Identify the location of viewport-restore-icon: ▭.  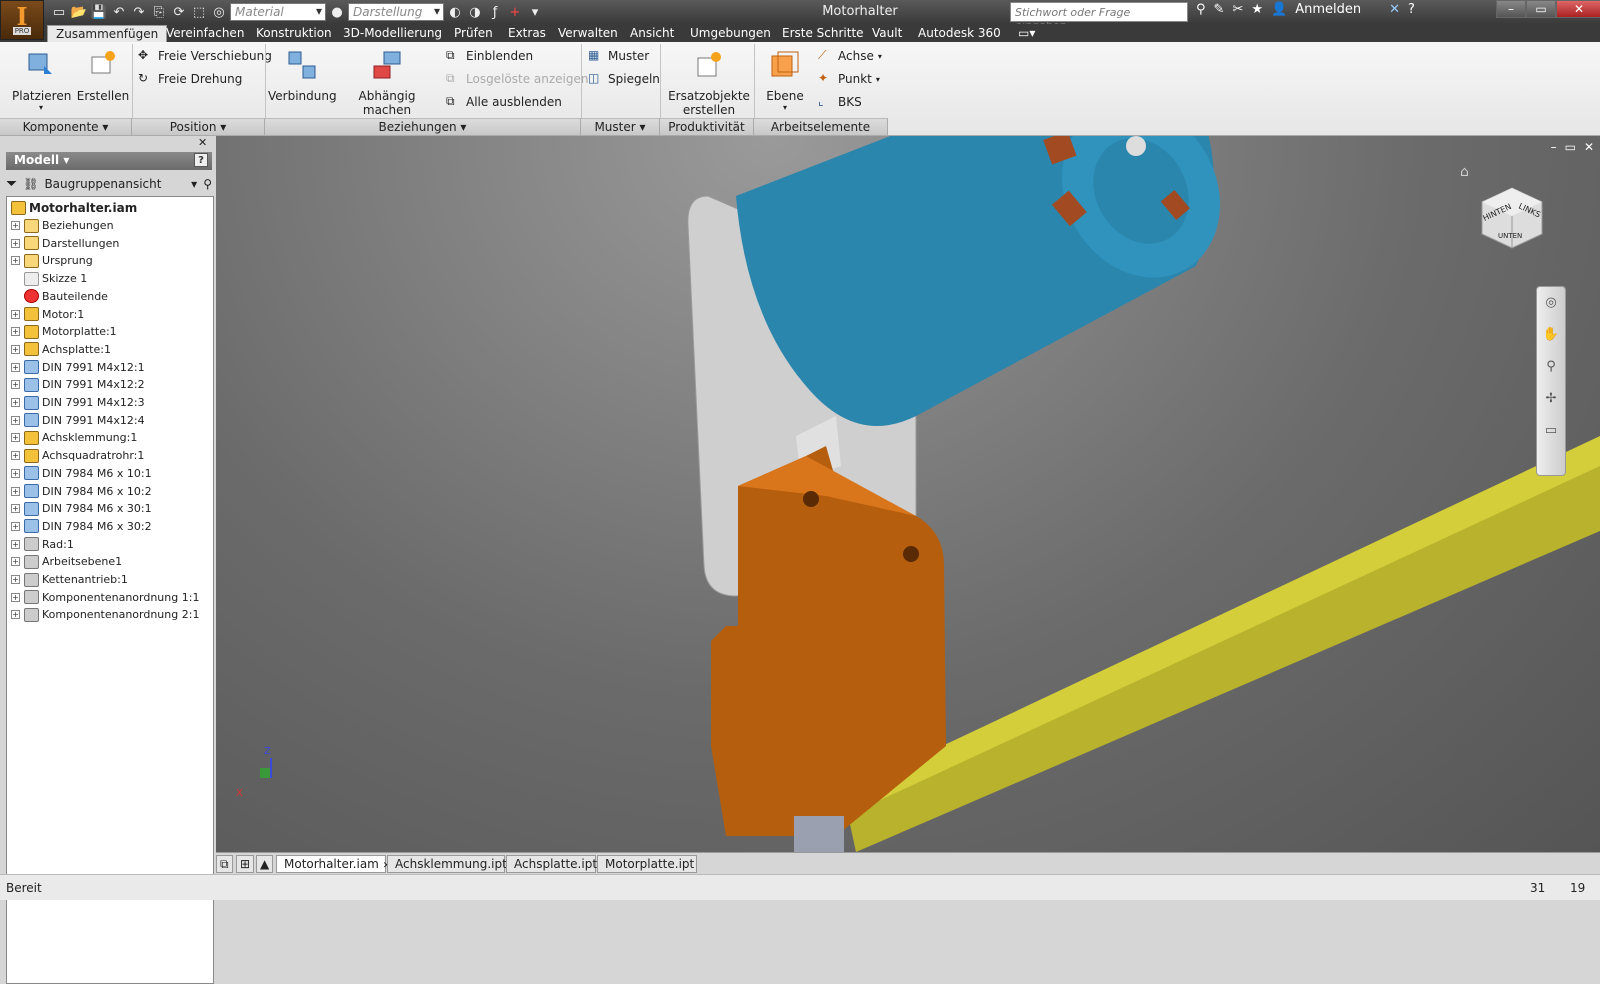
(1570, 147).